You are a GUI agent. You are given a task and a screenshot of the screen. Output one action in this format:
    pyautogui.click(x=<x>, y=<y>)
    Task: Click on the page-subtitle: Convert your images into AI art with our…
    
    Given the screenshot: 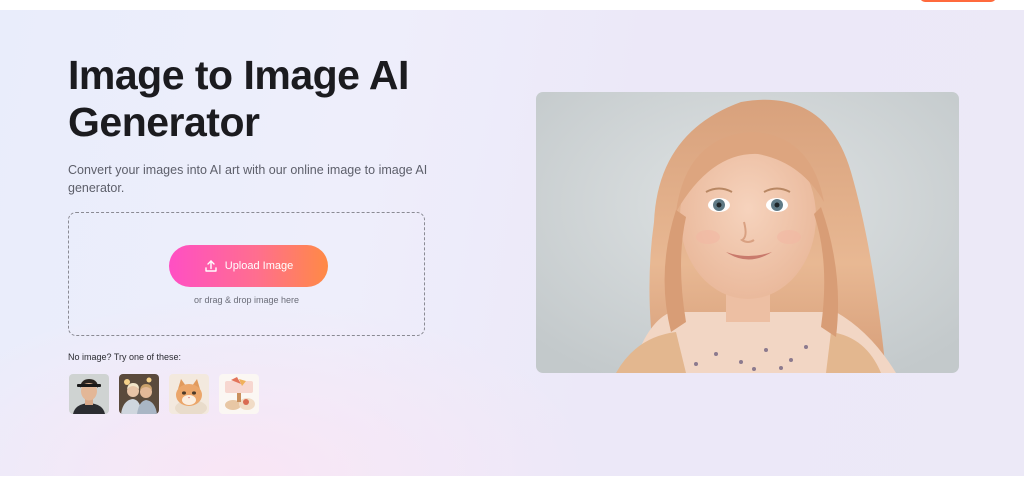 What is the action you would take?
    pyautogui.click(x=248, y=179)
    